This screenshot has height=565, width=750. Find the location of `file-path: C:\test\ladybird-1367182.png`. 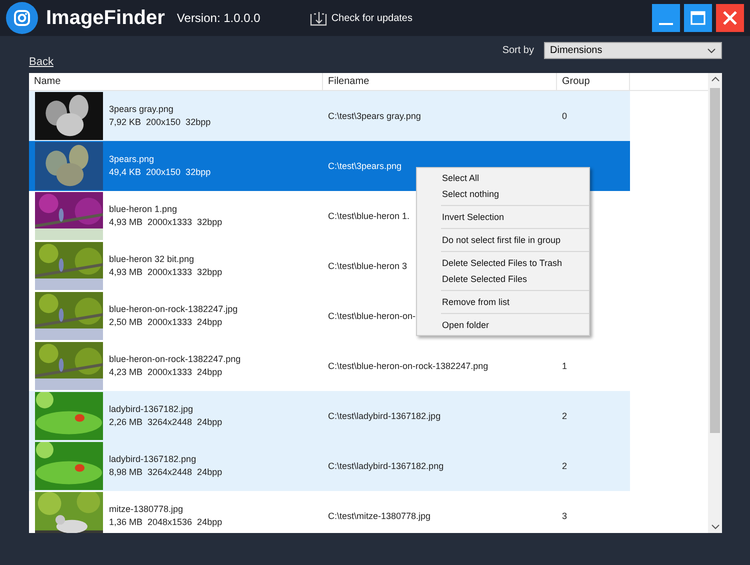

file-path: C:\test\ladybird-1367182.png is located at coordinates (386, 466).